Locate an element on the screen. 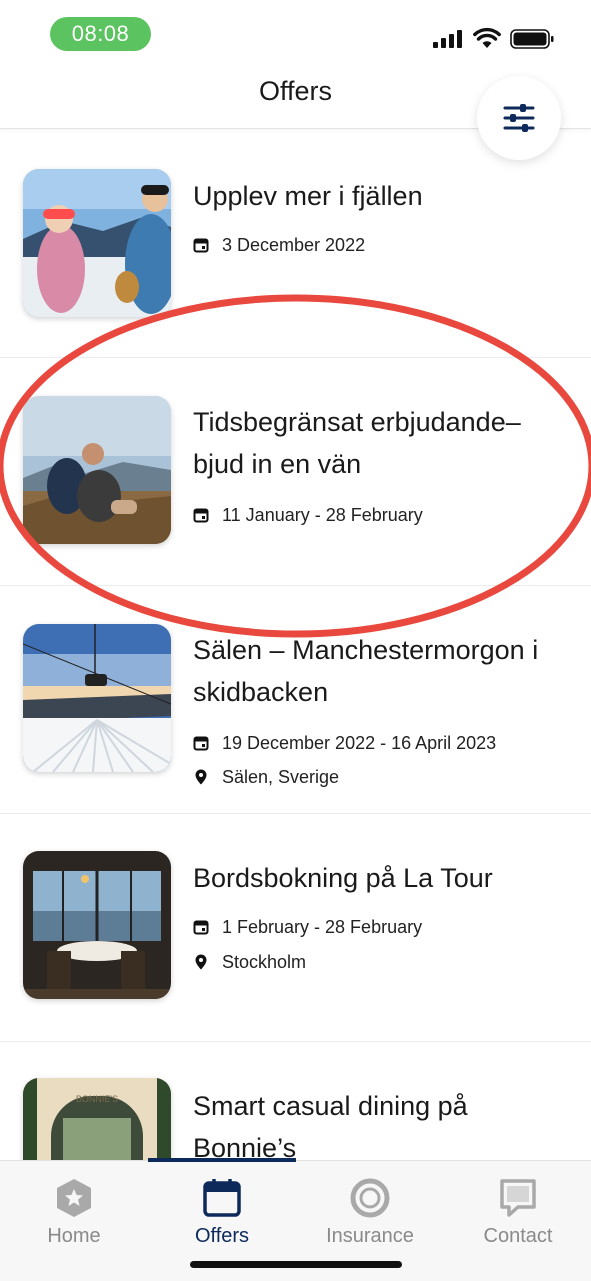 Image resolution: width=591 pixels, height=1281 pixels. offer-date-text: 1 February - 28 February is located at coordinates (322, 926).